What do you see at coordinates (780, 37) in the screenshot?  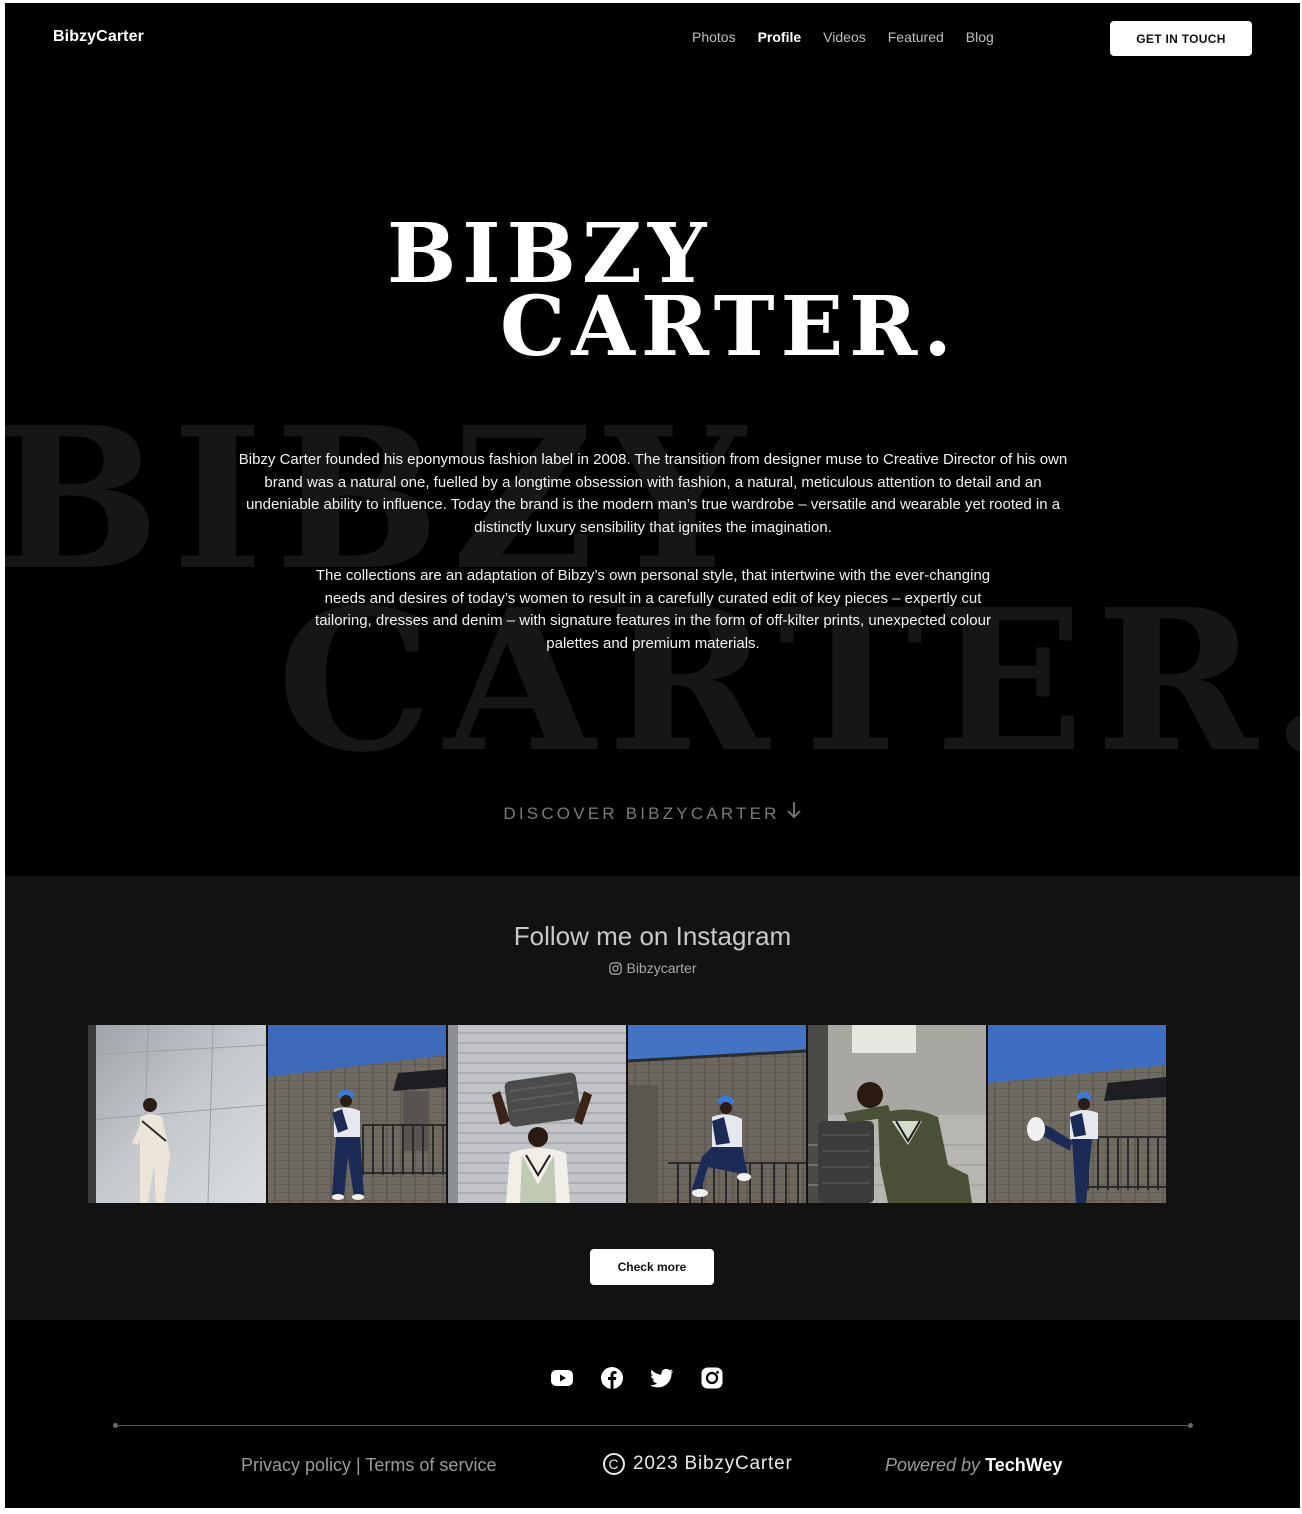 I see `nav-profile: Profile` at bounding box center [780, 37].